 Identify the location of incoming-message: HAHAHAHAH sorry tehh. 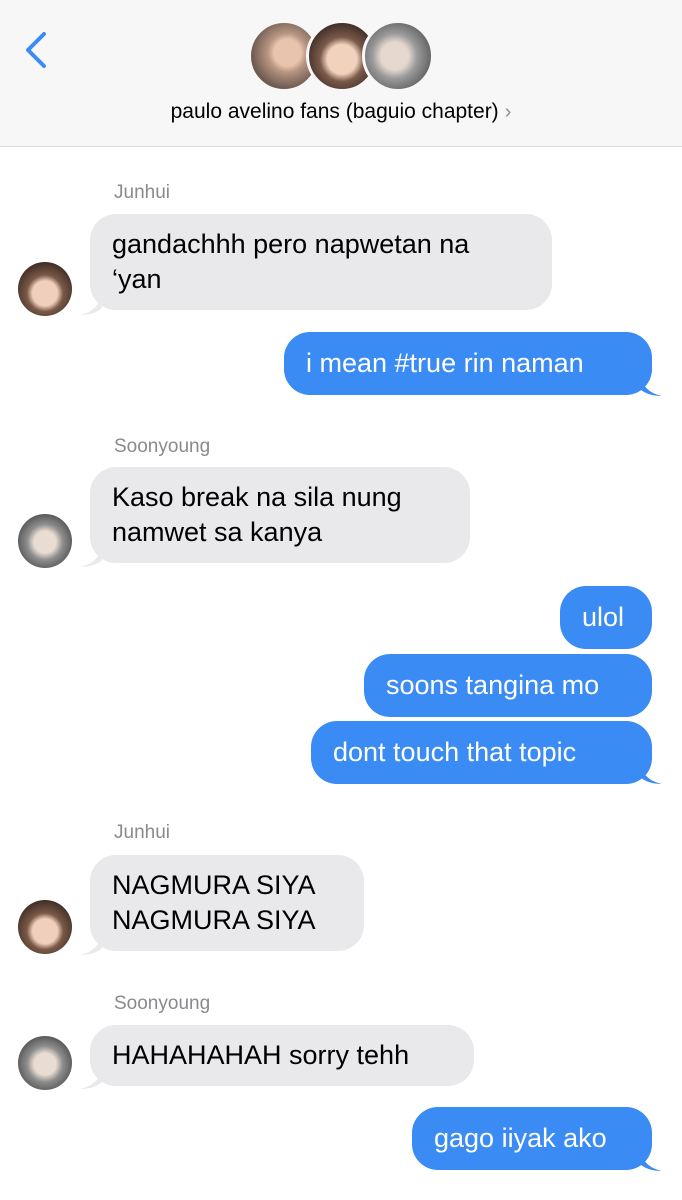
(282, 1055).